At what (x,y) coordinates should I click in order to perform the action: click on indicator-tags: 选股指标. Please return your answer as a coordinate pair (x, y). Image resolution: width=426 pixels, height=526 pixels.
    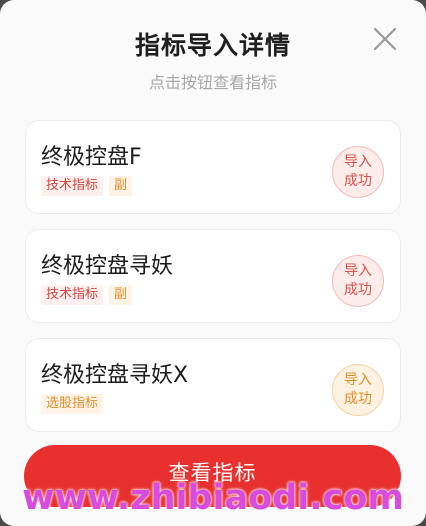
    Looking at the image, I should click on (72, 404).